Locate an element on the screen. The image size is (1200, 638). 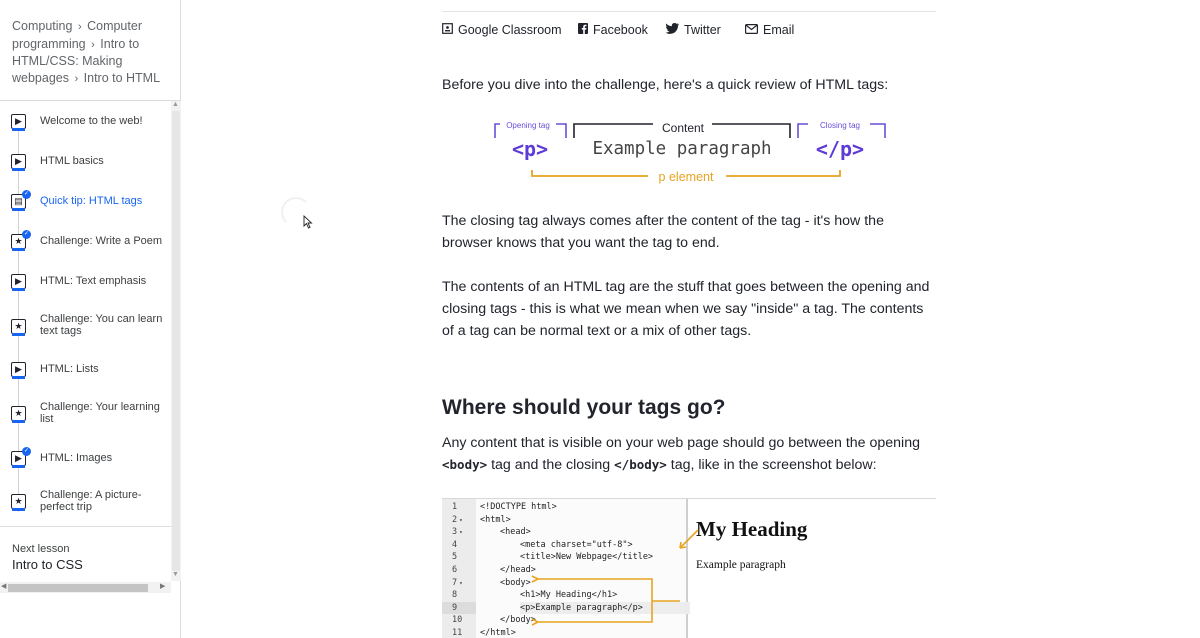
share-label: Twitter is located at coordinates (702, 30).